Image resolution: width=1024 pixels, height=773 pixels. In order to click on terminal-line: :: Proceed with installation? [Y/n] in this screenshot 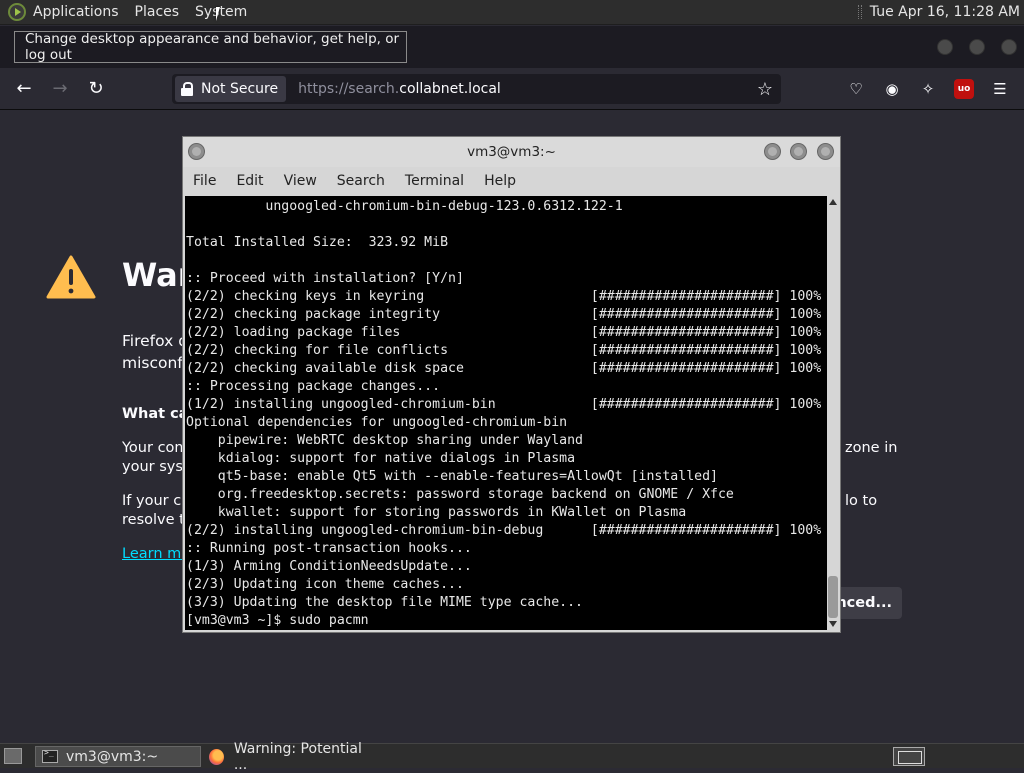, I will do `click(325, 278)`.